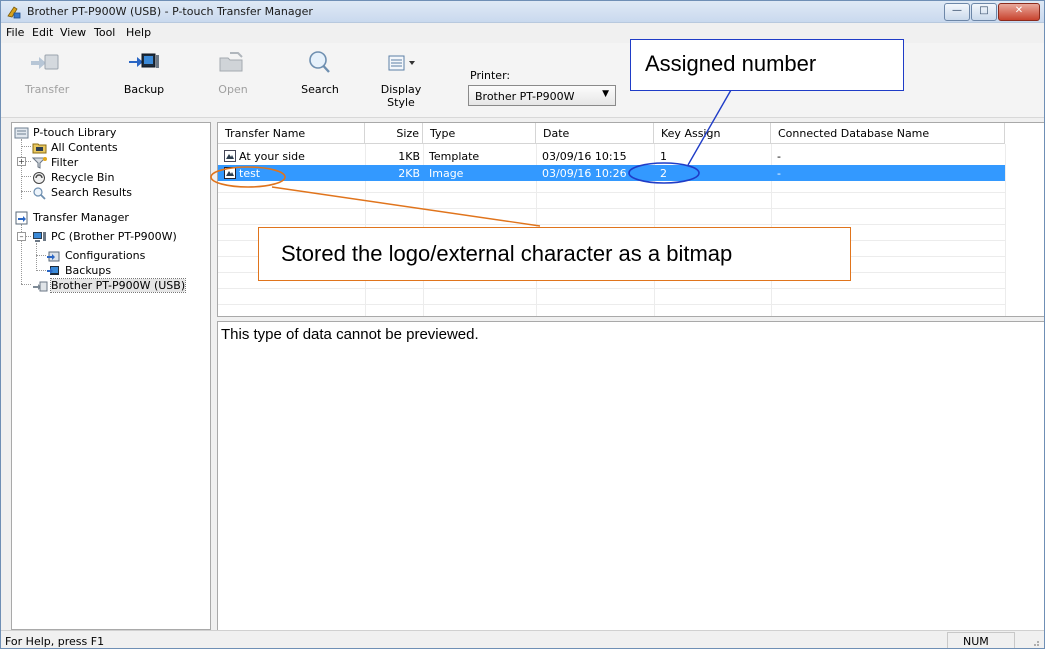 Image resolution: width=1045 pixels, height=649 pixels. I want to click on filter-icon, so click(39, 162).